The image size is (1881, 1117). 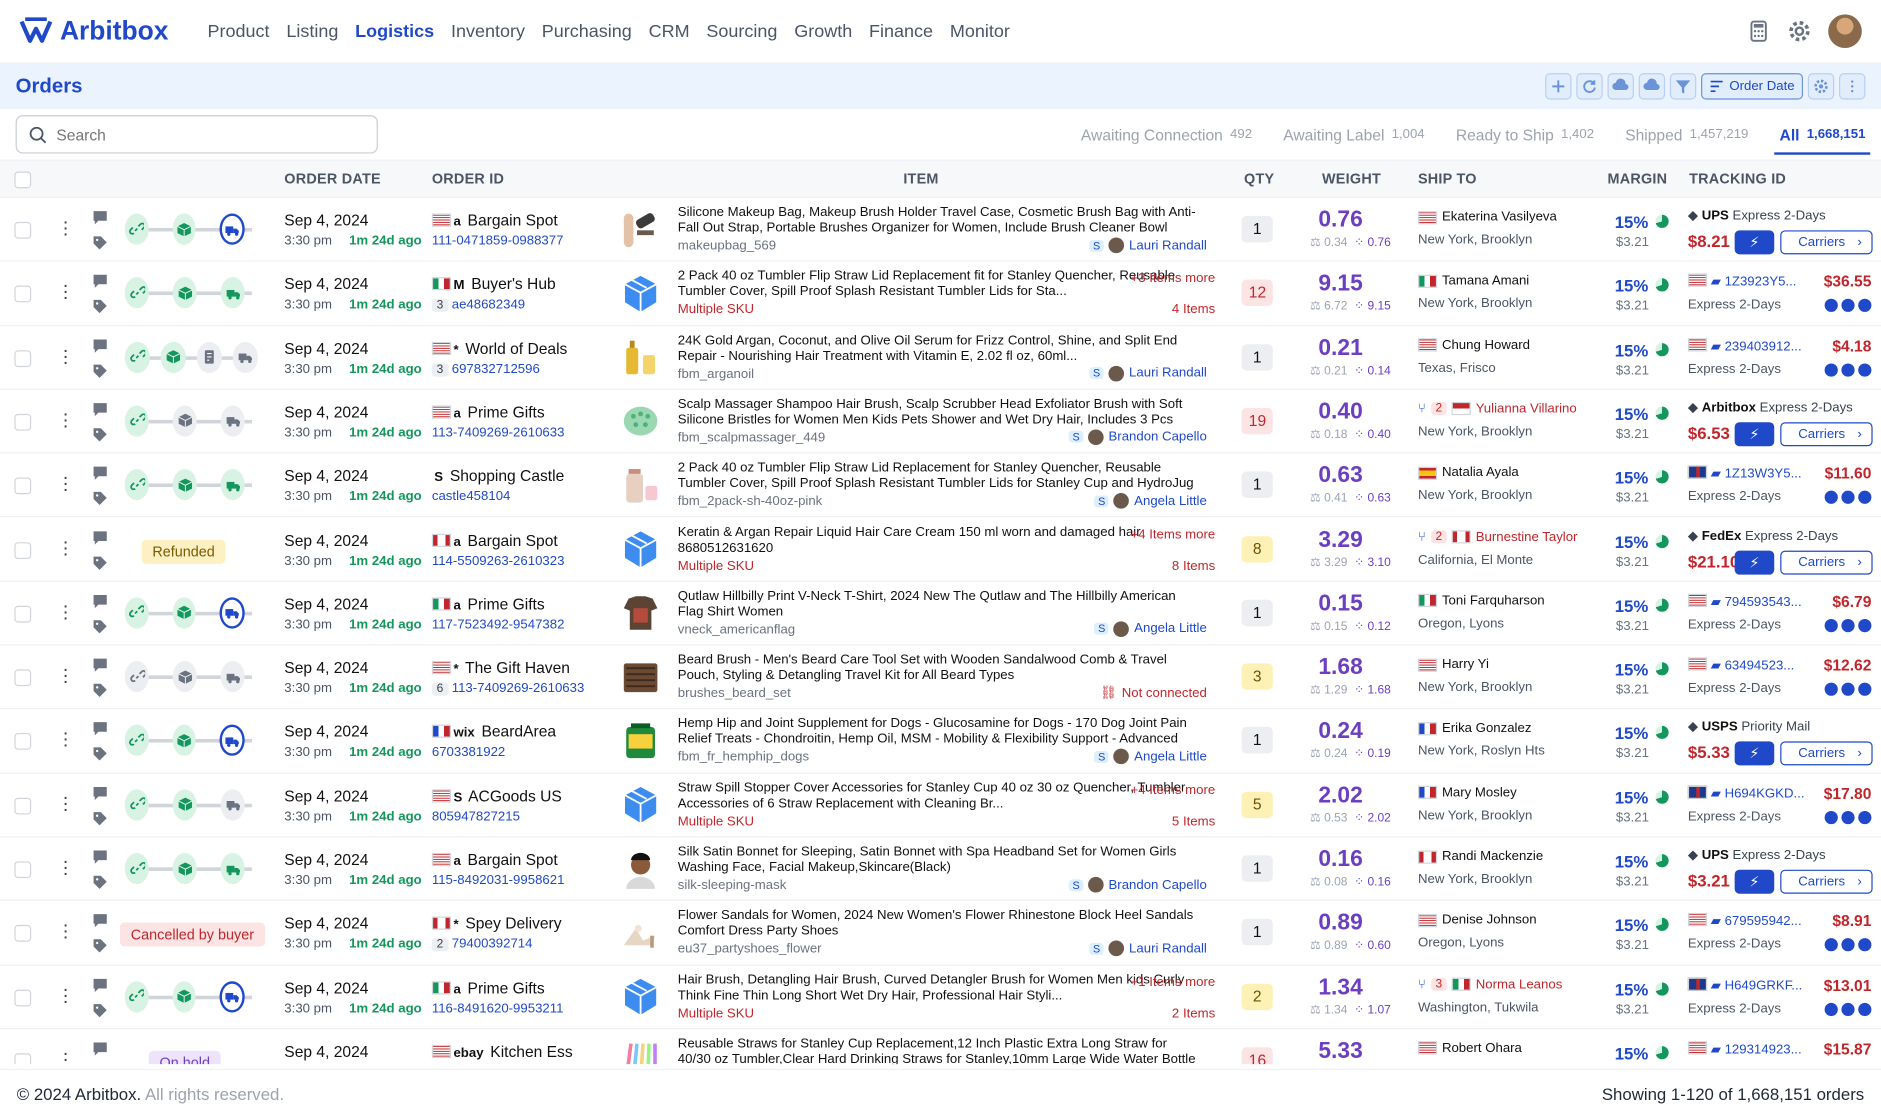 I want to click on ship-to-name: ⑂ 2 Burnestine Taylor, so click(x=1498, y=537).